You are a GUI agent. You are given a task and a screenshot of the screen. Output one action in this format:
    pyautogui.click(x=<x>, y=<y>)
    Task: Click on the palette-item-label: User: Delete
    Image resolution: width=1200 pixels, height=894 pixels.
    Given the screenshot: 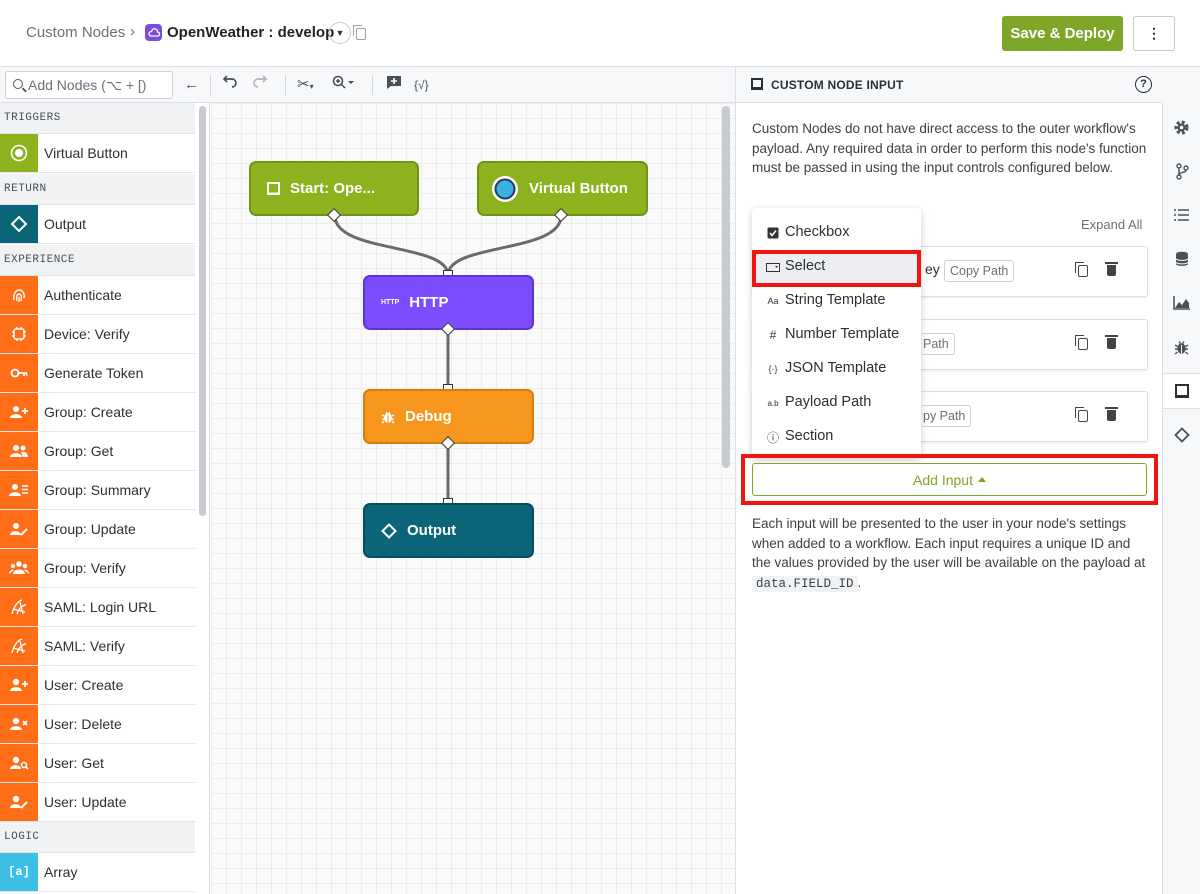 What is the action you would take?
    pyautogui.click(x=83, y=724)
    